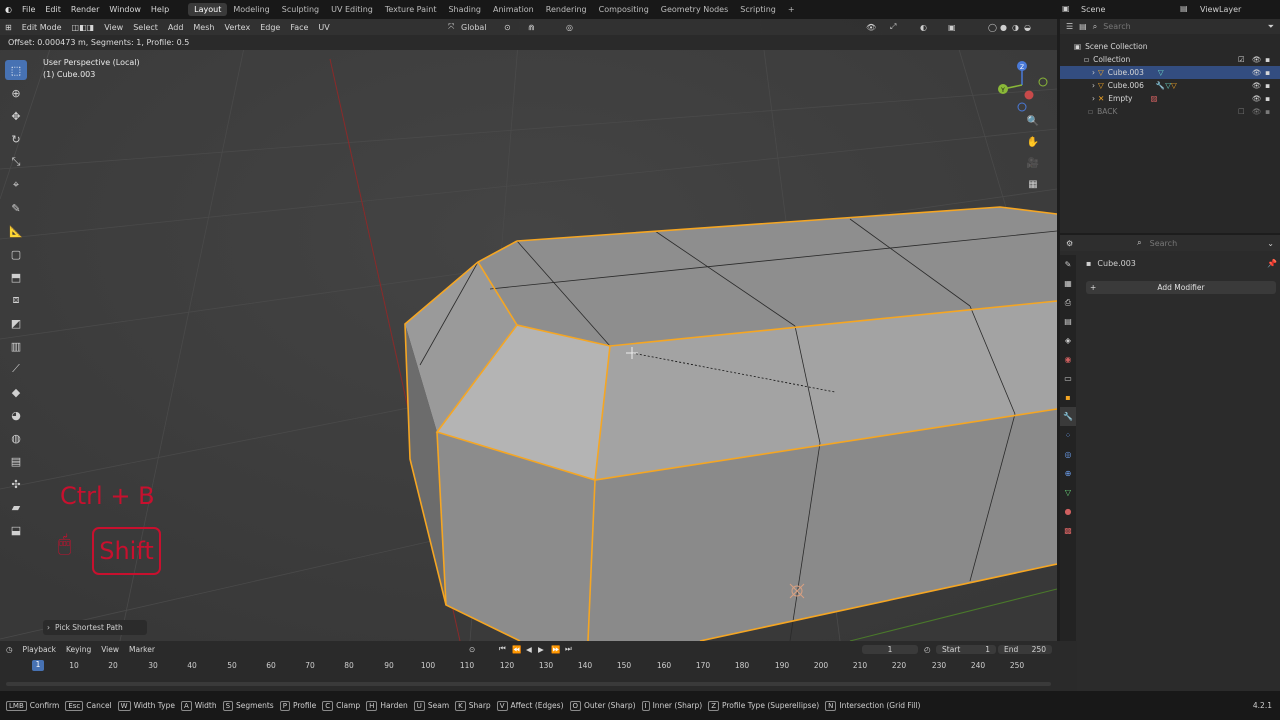 The height and width of the screenshot is (720, 1280). Describe the element at coordinates (125, 9) in the screenshot. I see `menu-window: Window` at that location.